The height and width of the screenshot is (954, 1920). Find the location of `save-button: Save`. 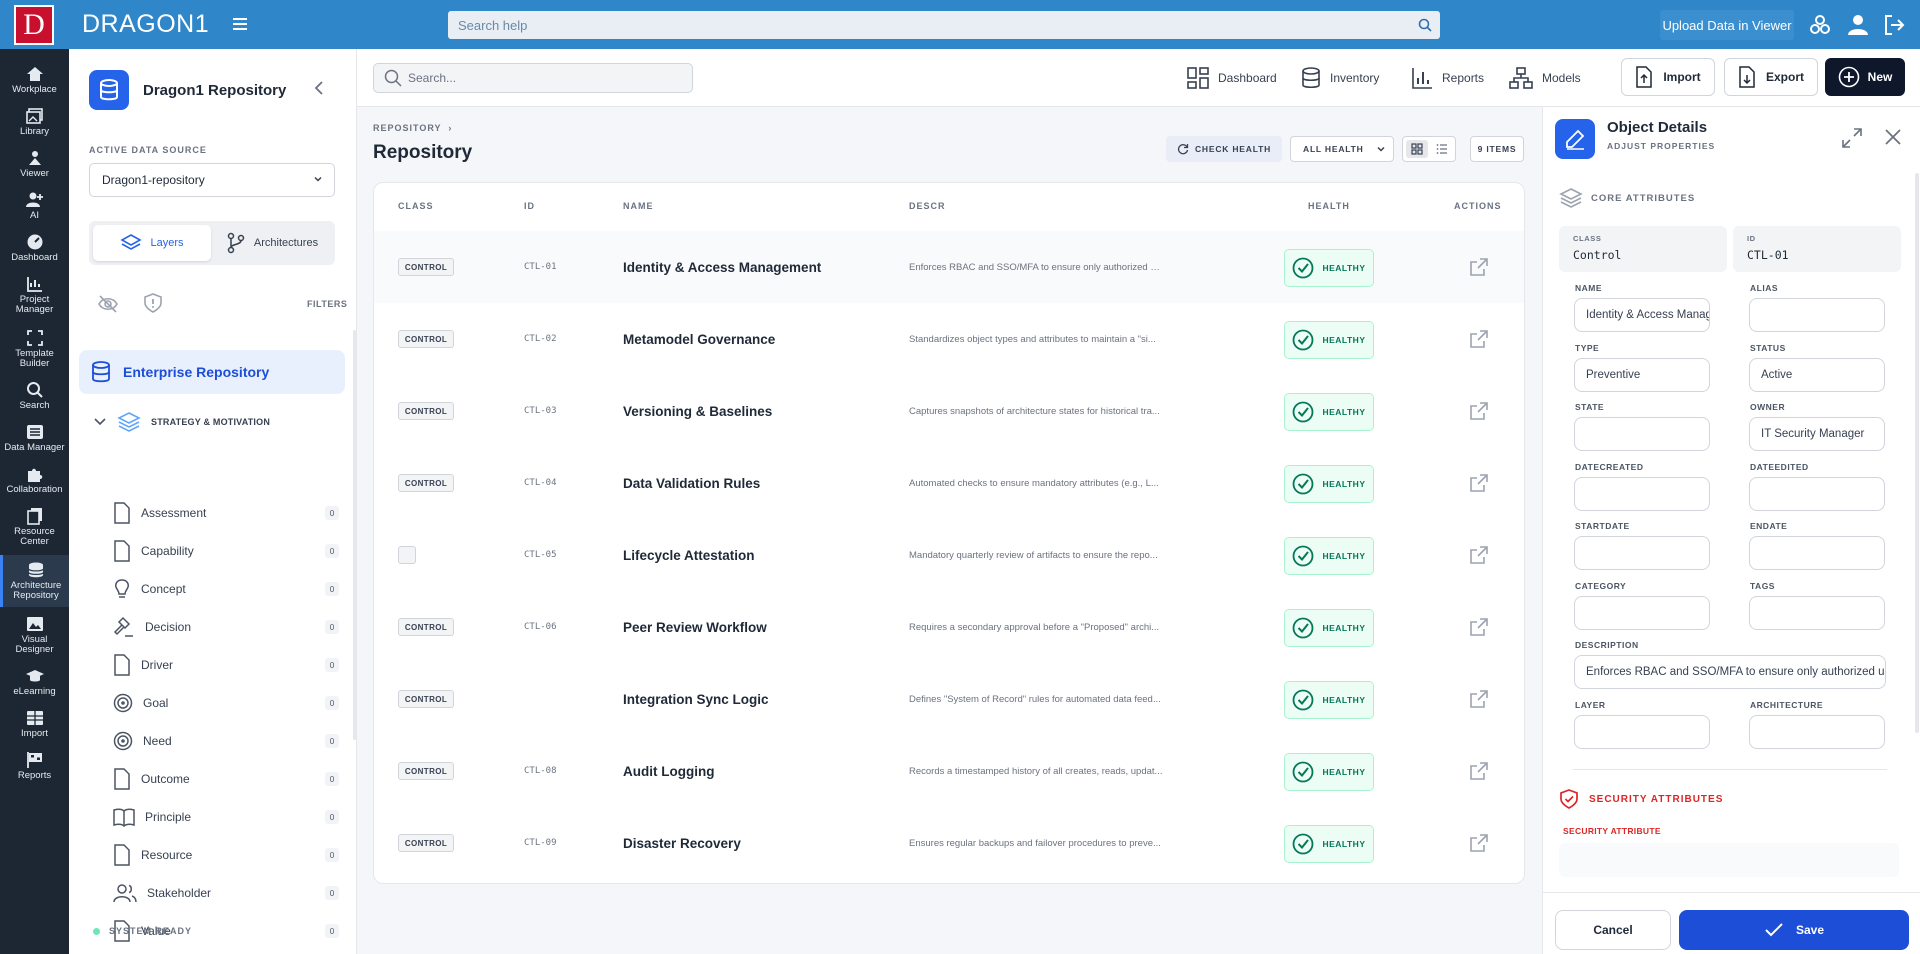

save-button: Save is located at coordinates (1794, 930).